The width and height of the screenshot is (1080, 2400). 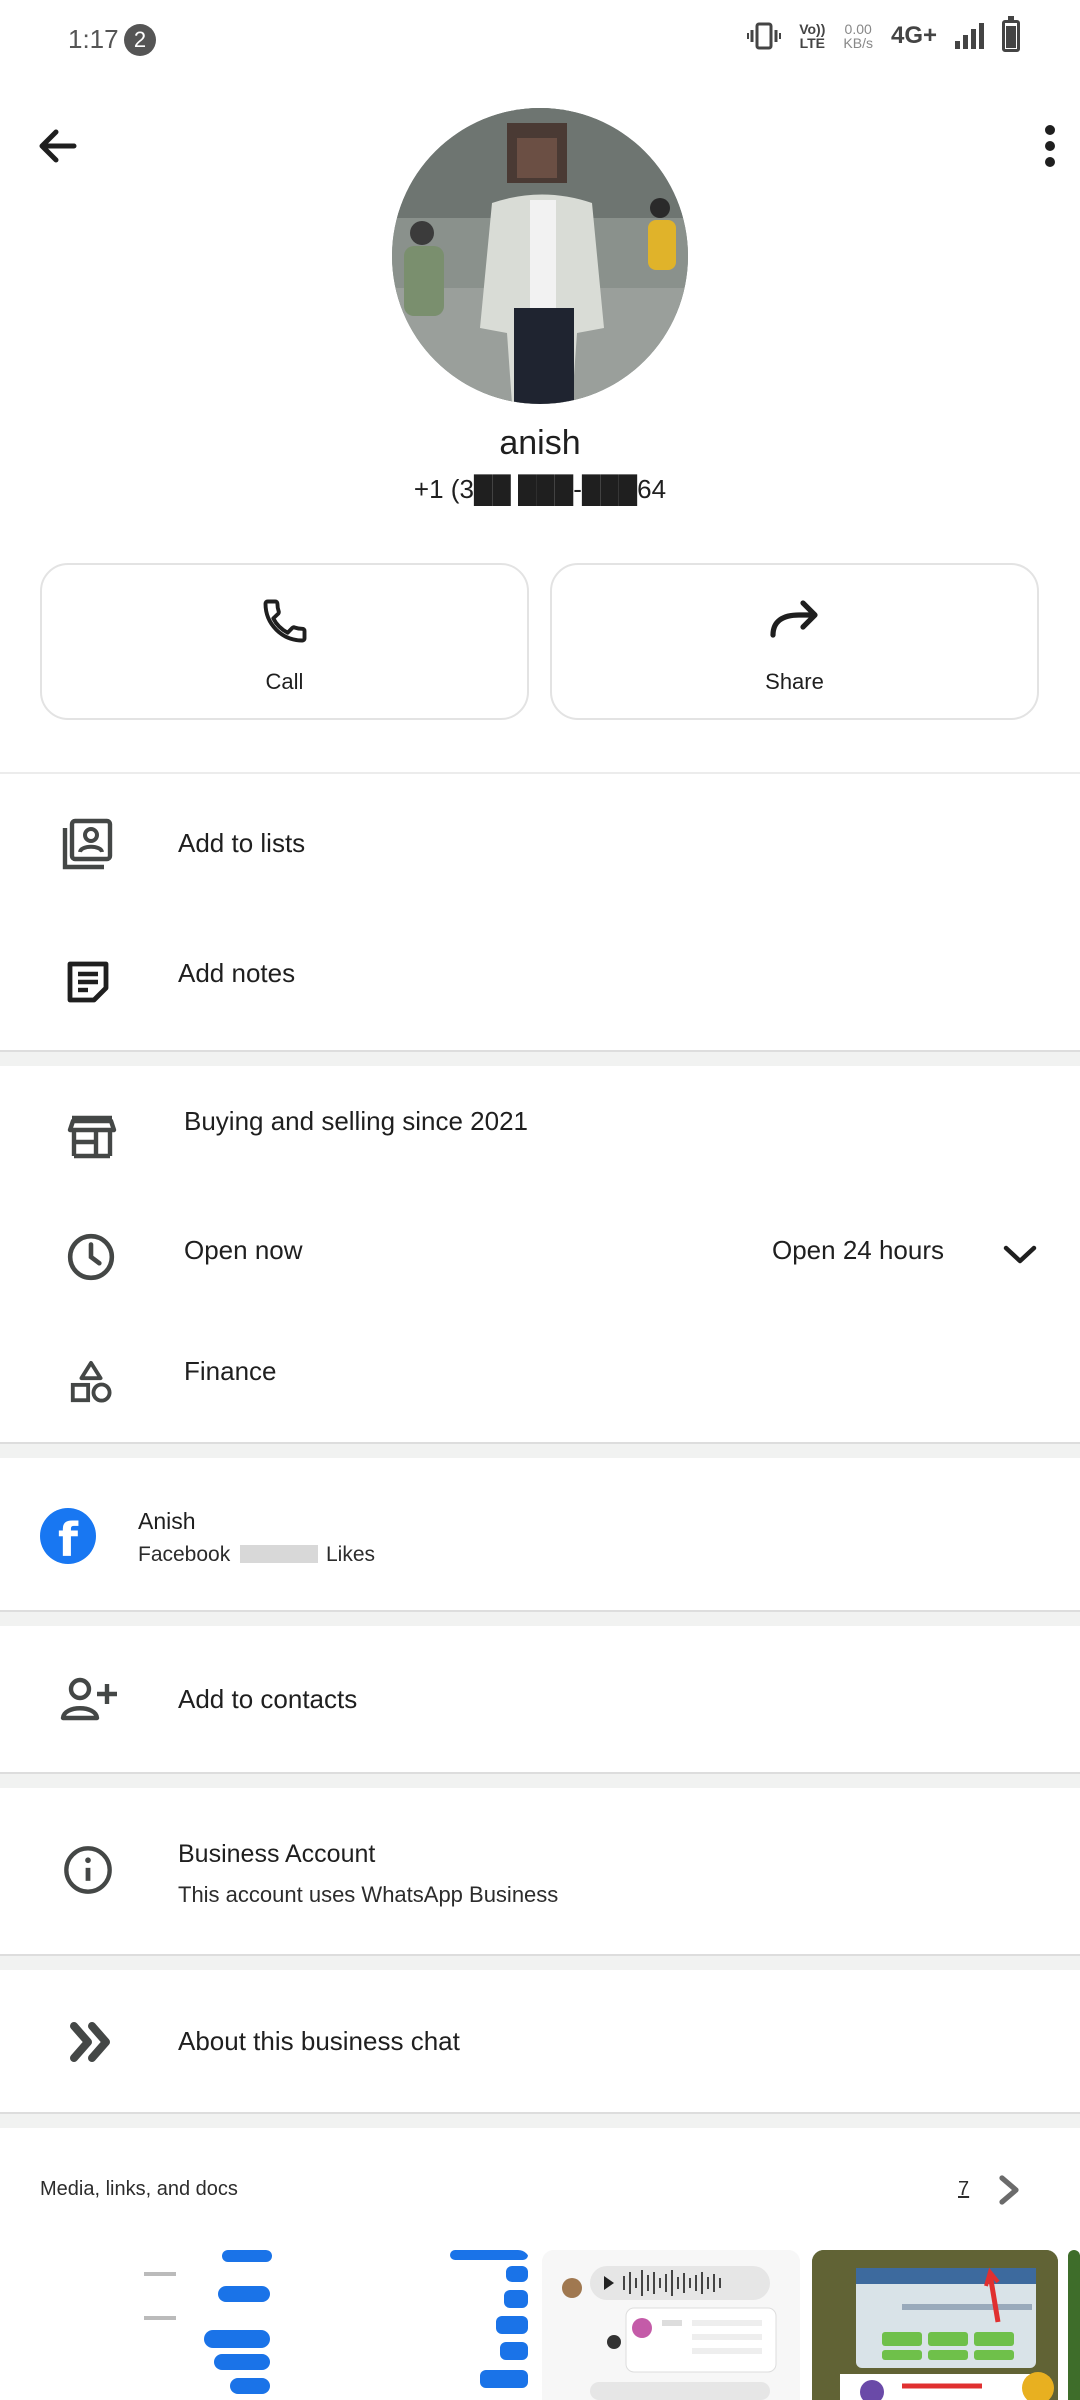 What do you see at coordinates (87, 844) in the screenshot?
I see `contact-list-icon` at bounding box center [87, 844].